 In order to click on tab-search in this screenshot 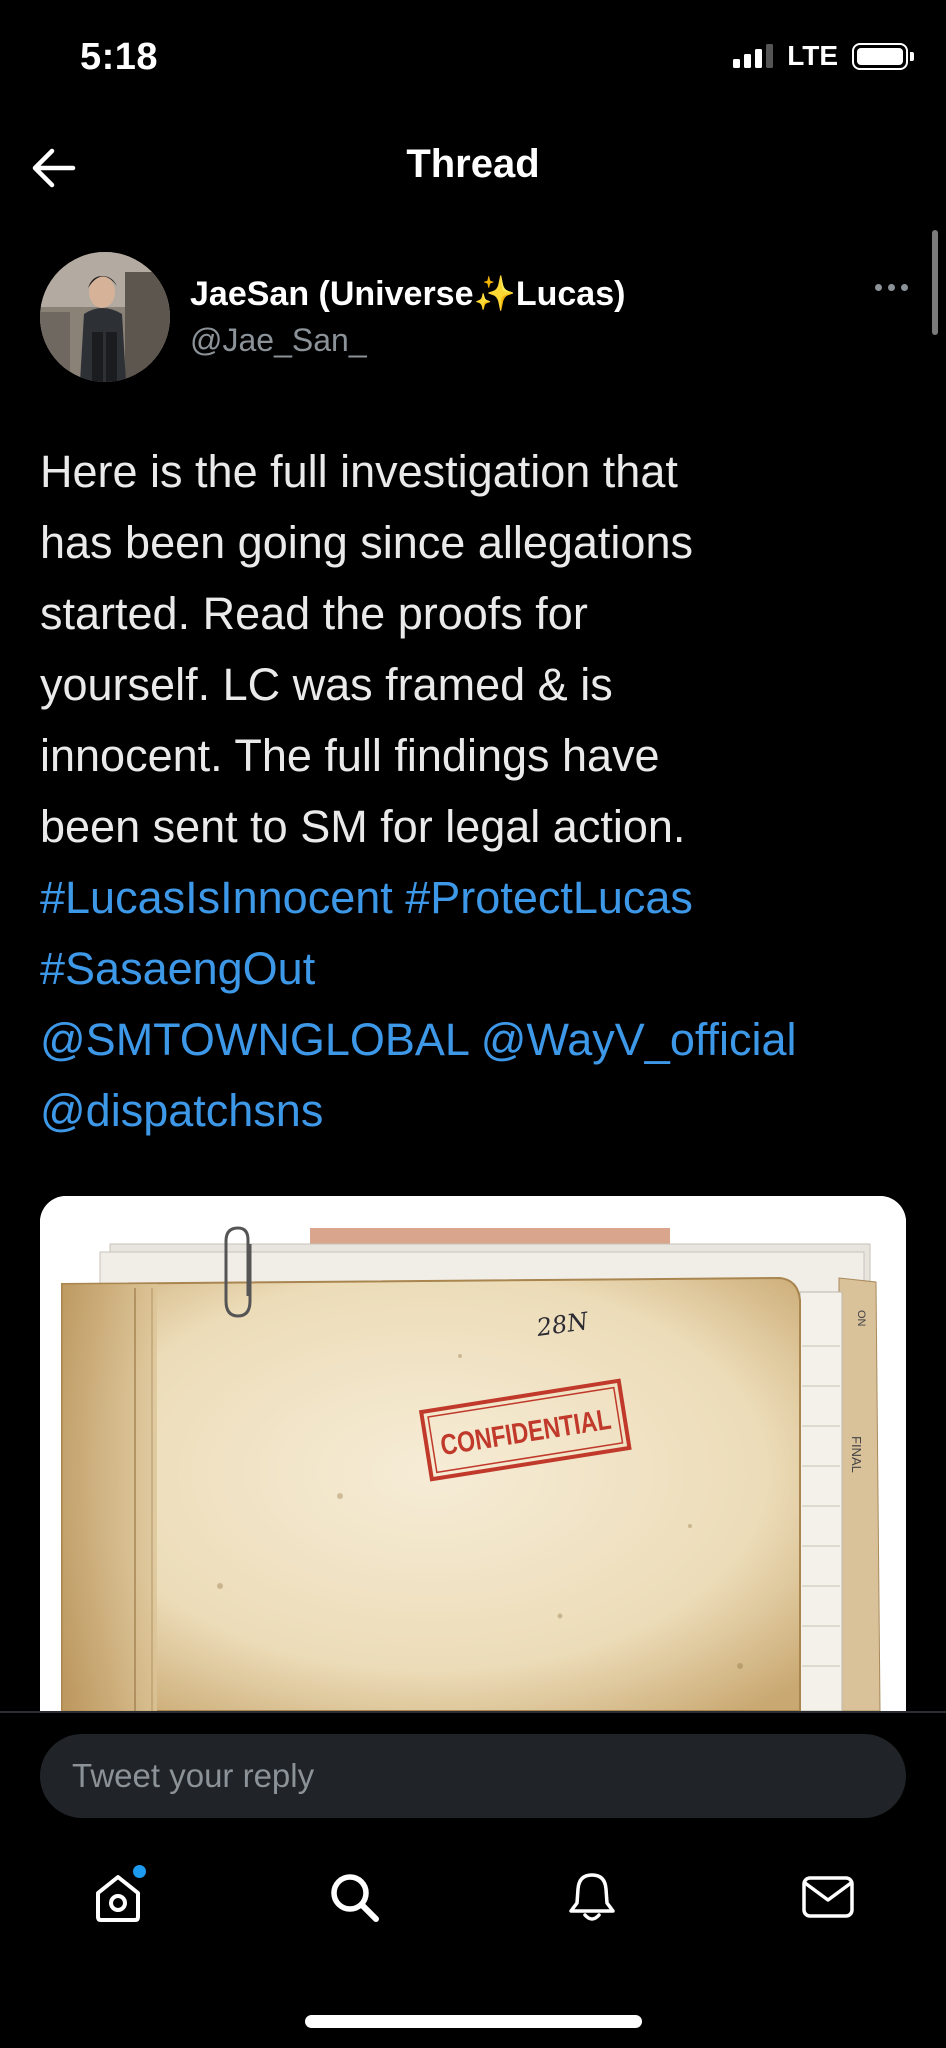, I will do `click(354, 1897)`.